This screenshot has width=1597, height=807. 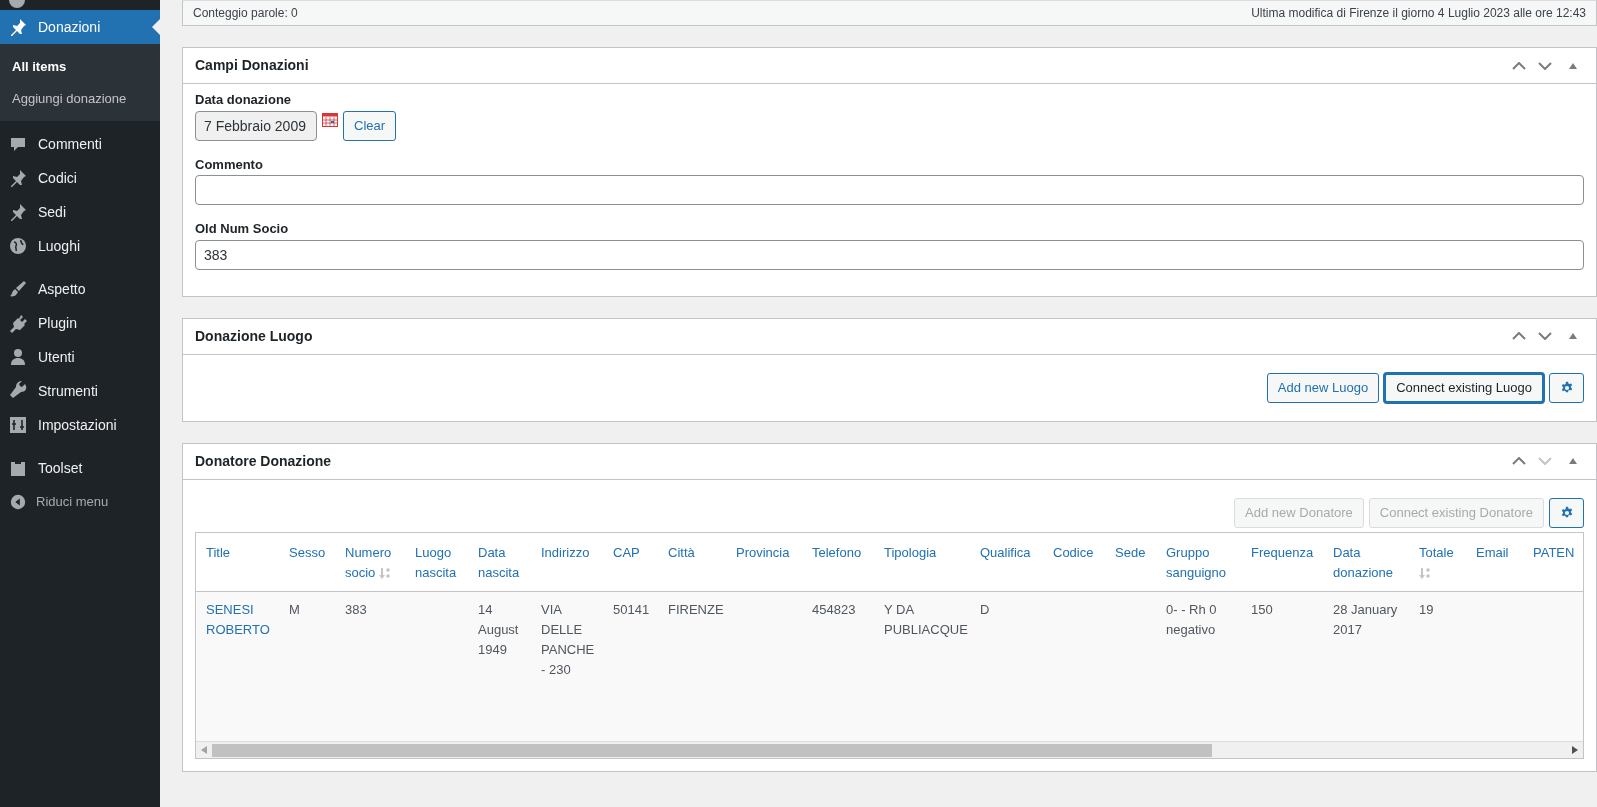 What do you see at coordinates (237, 561) in the screenshot?
I see `column-header: Title` at bounding box center [237, 561].